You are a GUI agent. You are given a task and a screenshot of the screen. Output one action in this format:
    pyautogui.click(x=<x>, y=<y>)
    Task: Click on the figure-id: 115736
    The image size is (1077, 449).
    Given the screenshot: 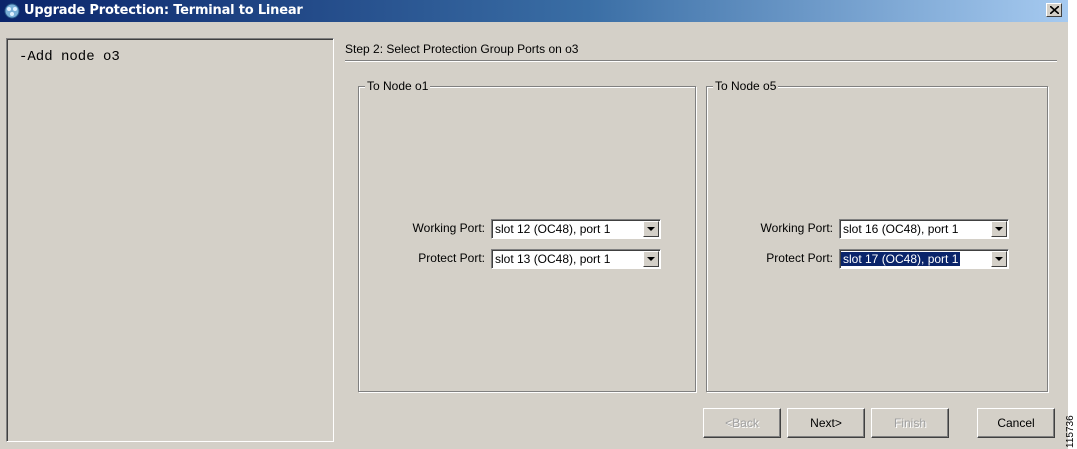 What is the action you would take?
    pyautogui.click(x=1070, y=431)
    